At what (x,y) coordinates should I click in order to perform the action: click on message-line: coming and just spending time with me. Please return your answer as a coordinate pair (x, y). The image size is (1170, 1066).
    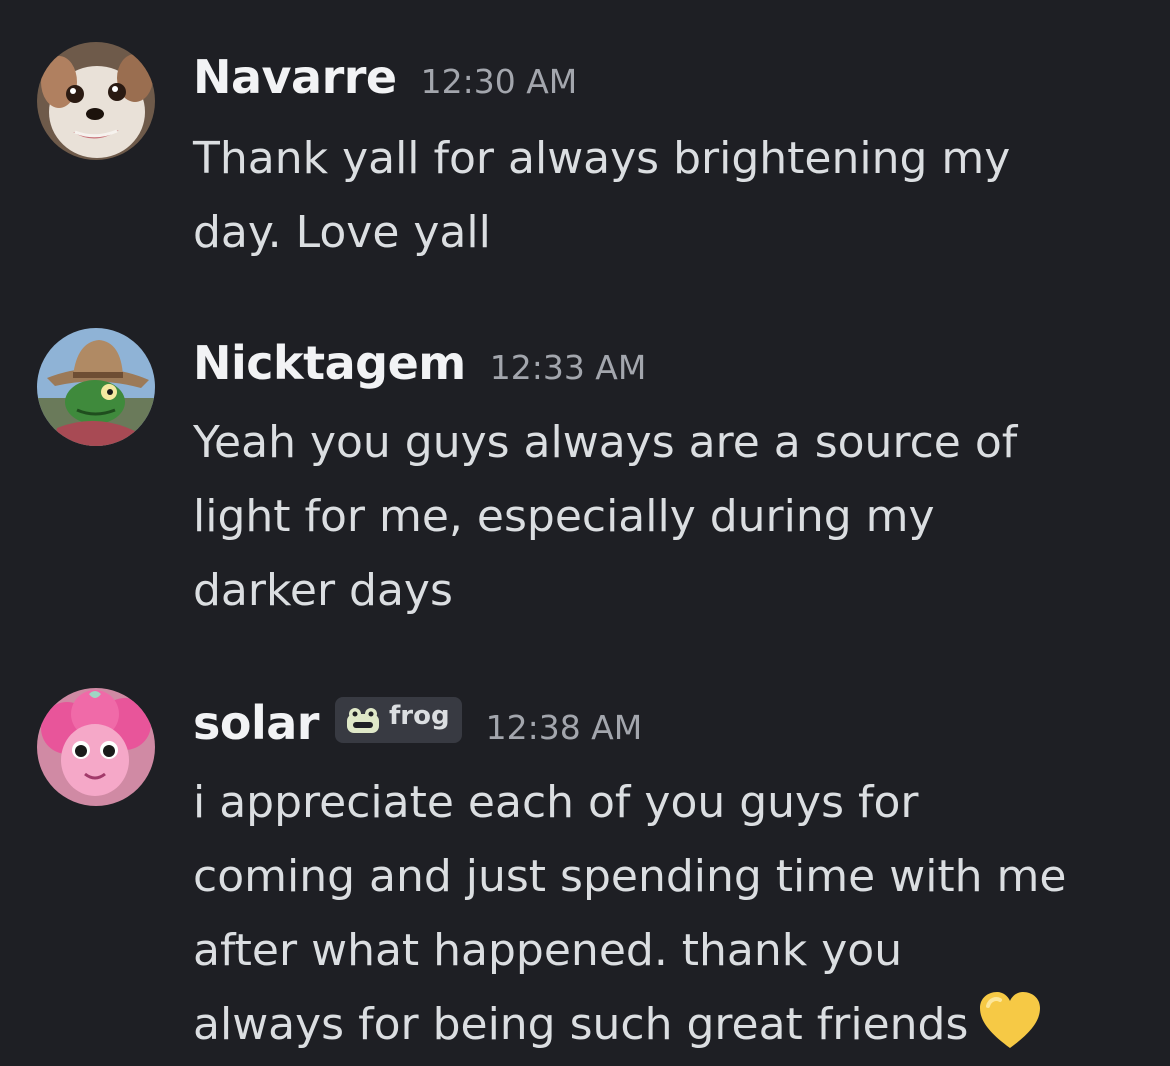
    Looking at the image, I should click on (630, 876).